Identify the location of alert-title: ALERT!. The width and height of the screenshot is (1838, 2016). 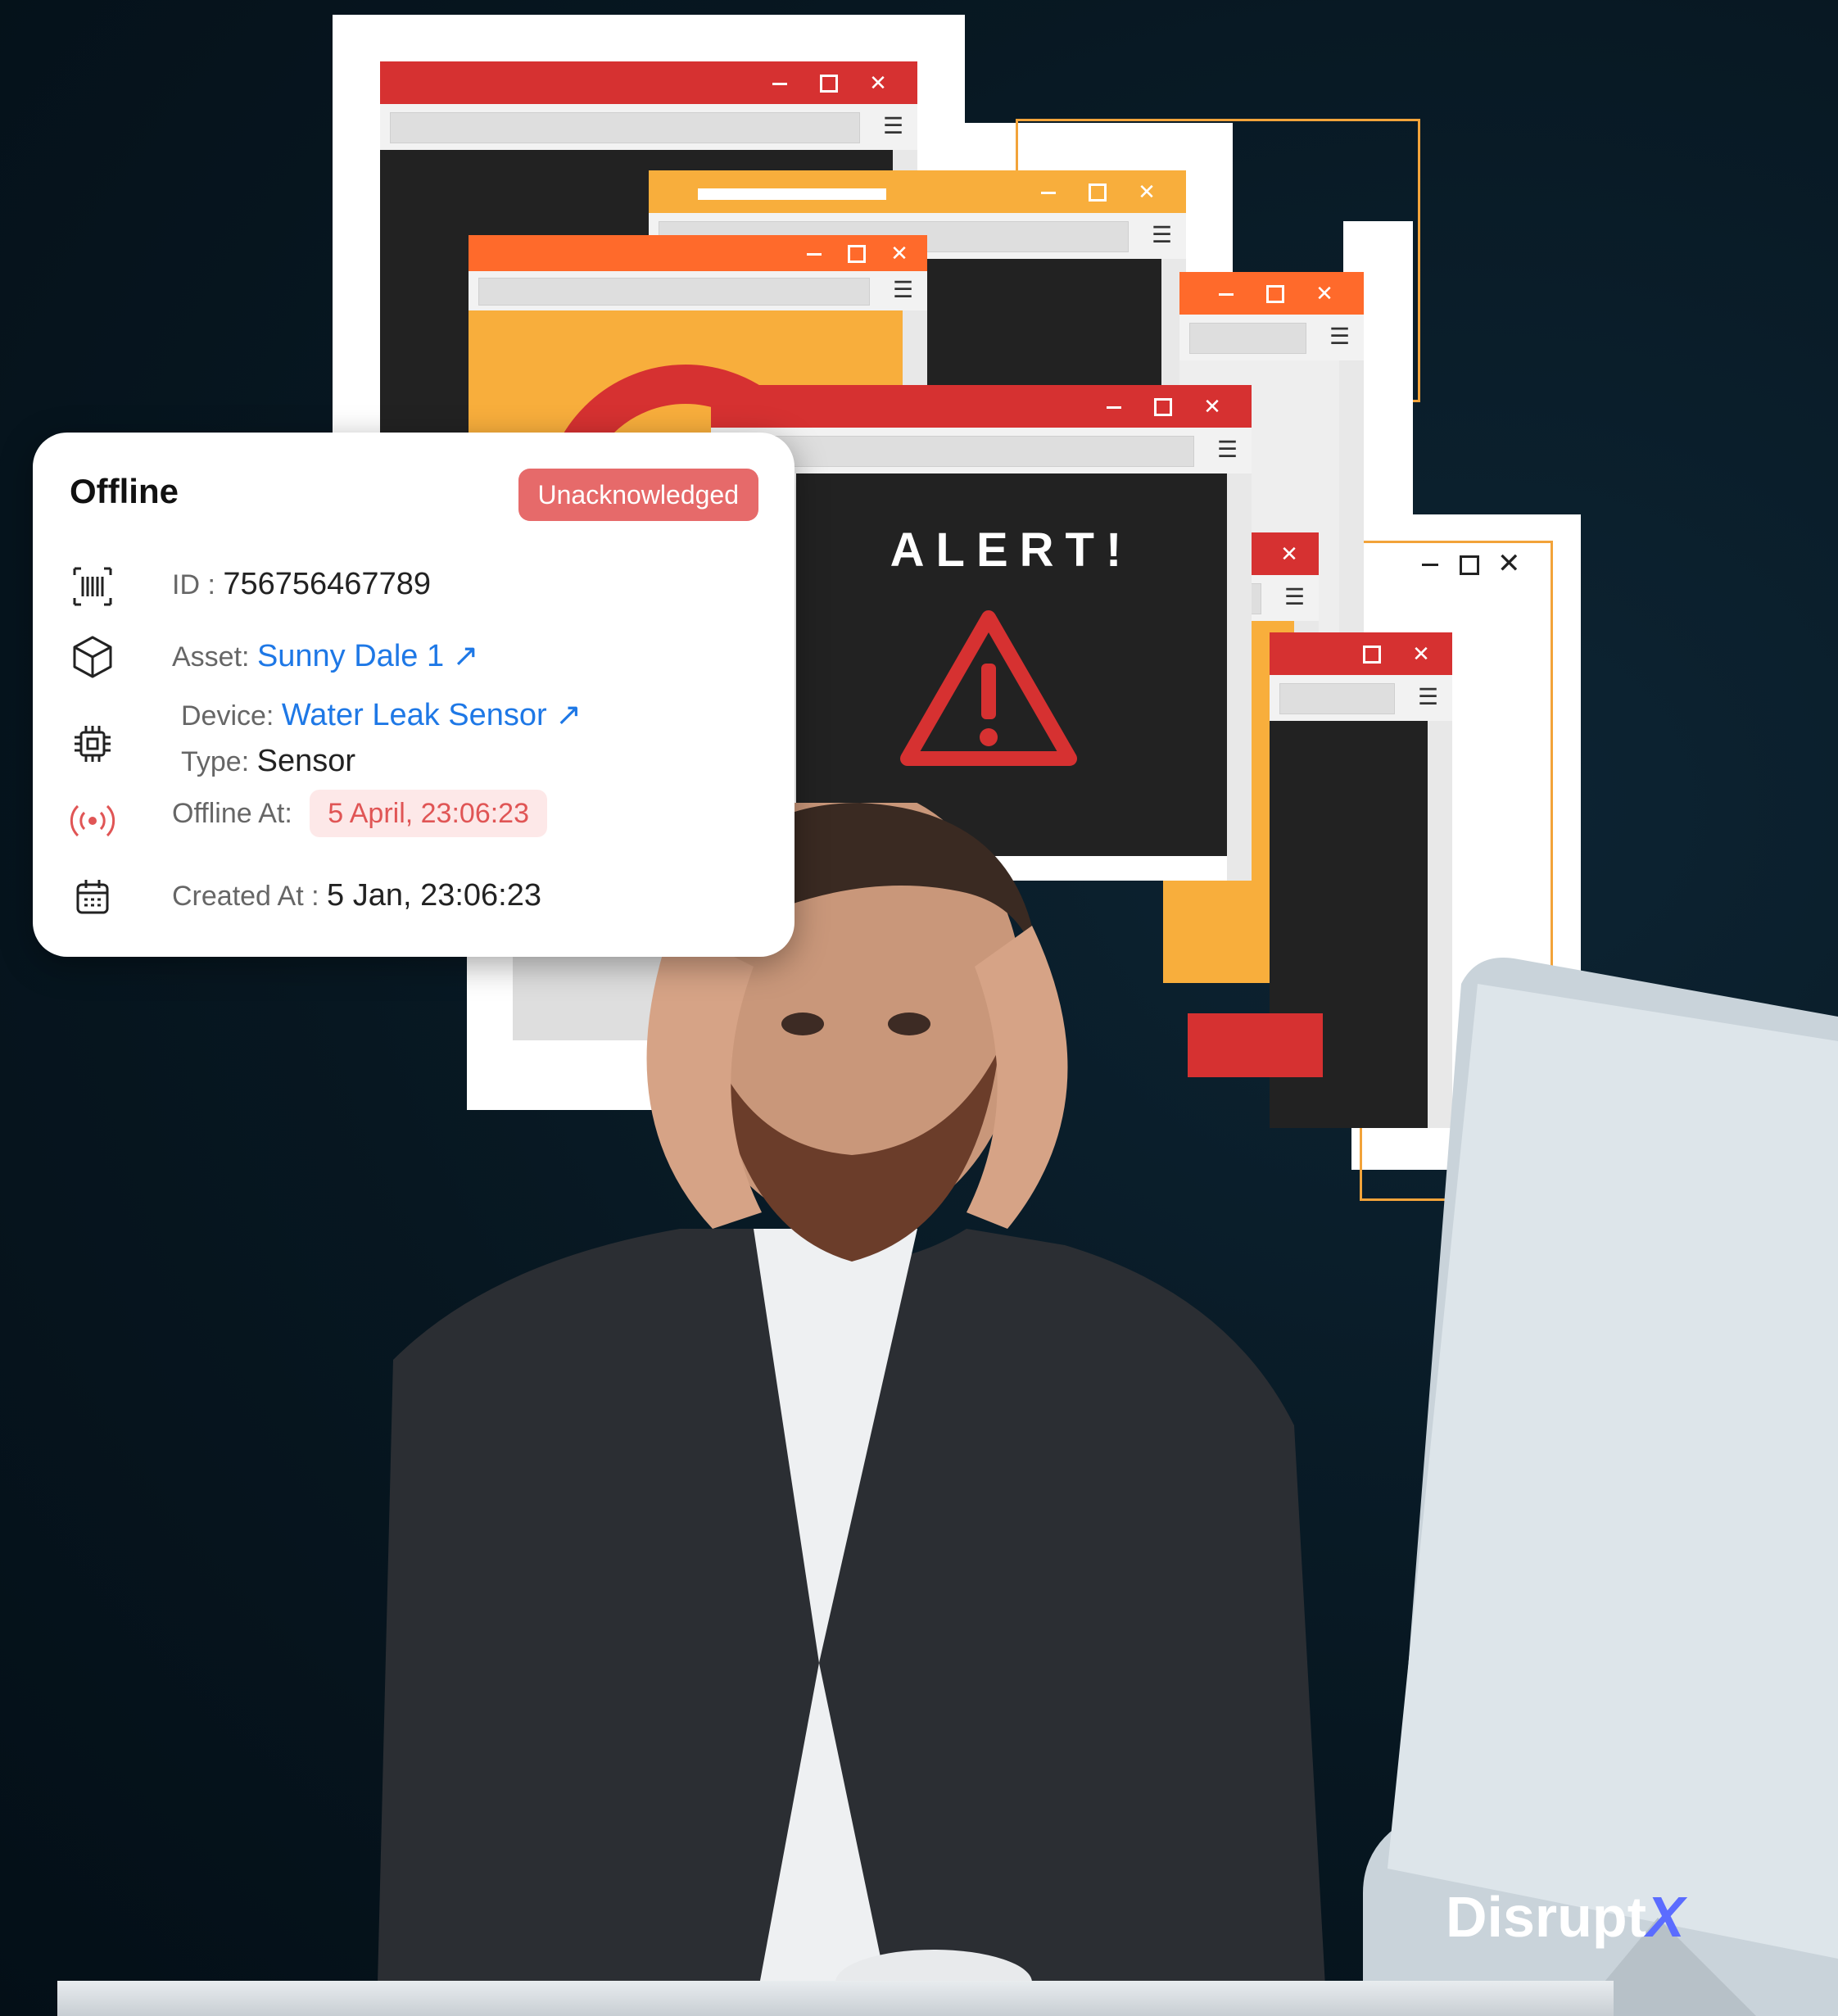
(1012, 550).